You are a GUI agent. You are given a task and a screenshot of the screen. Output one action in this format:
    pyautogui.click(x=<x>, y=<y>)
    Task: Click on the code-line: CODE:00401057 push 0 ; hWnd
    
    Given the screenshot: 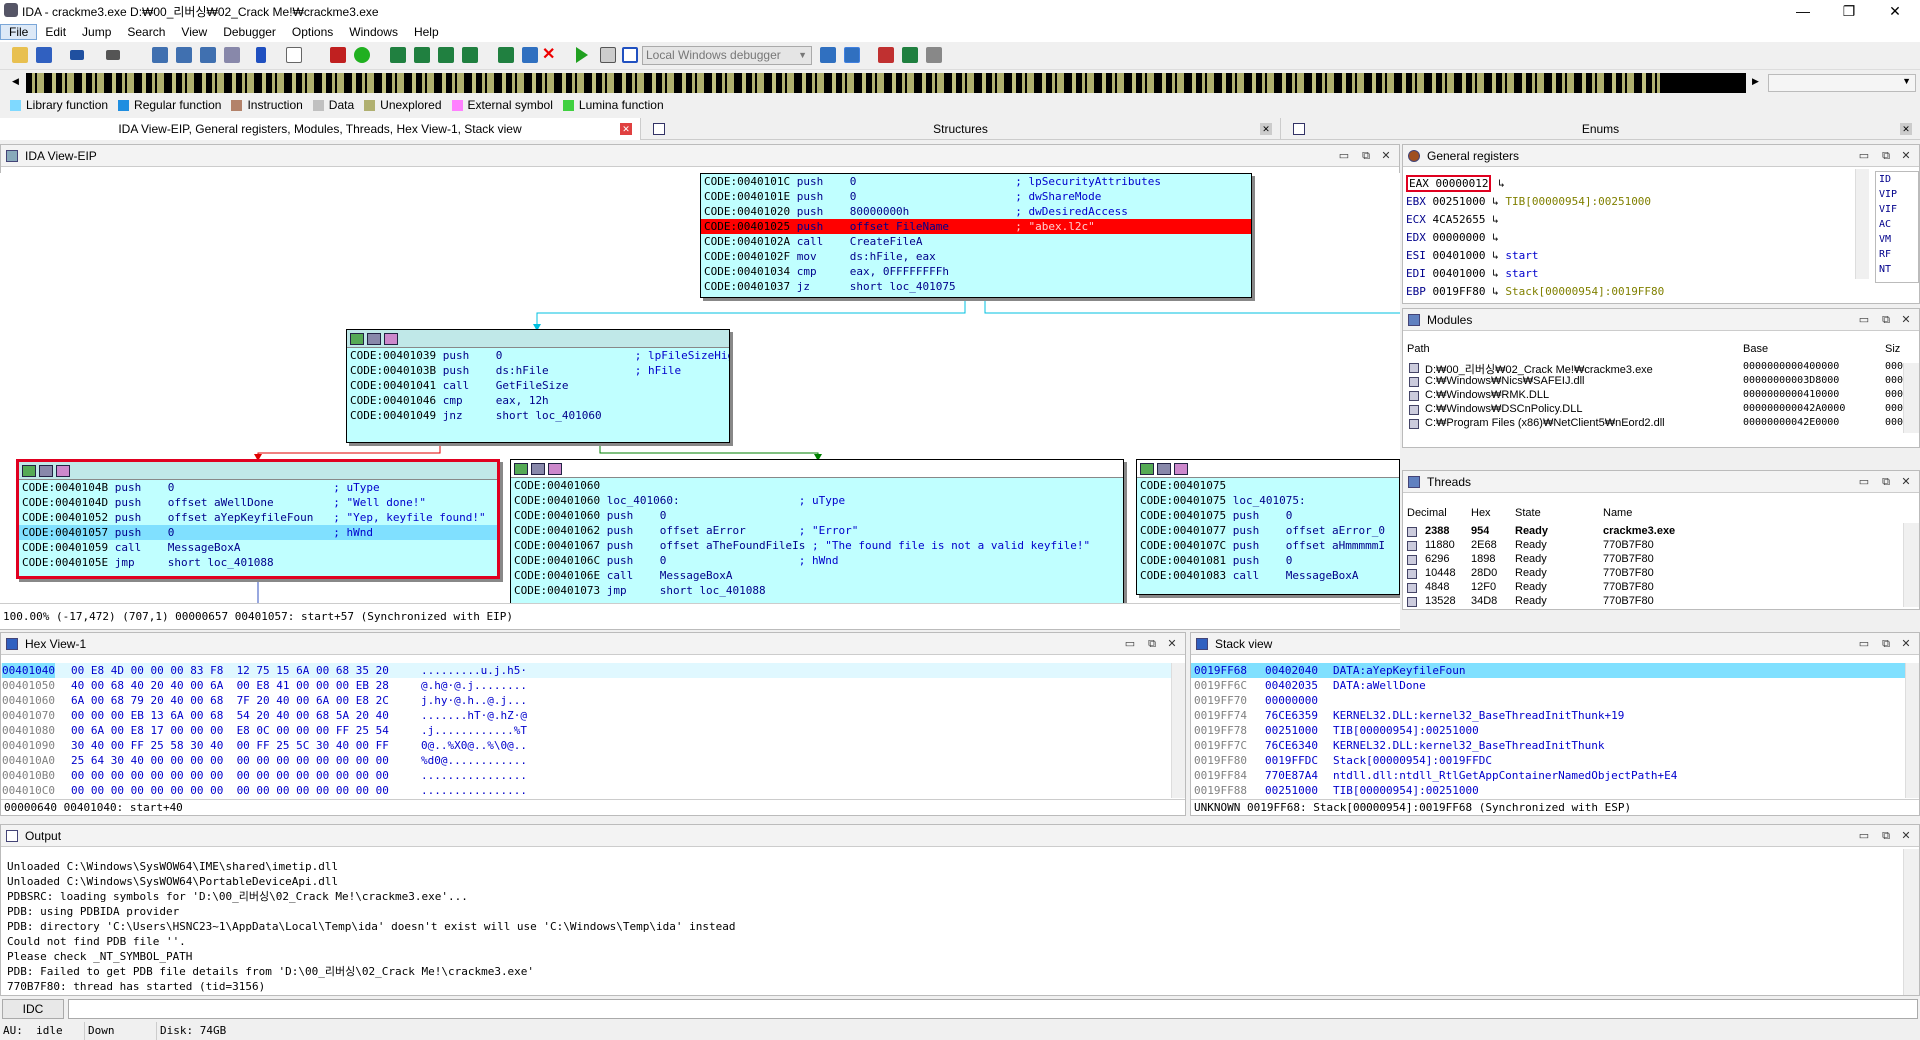 What is the action you would take?
    pyautogui.click(x=258, y=532)
    